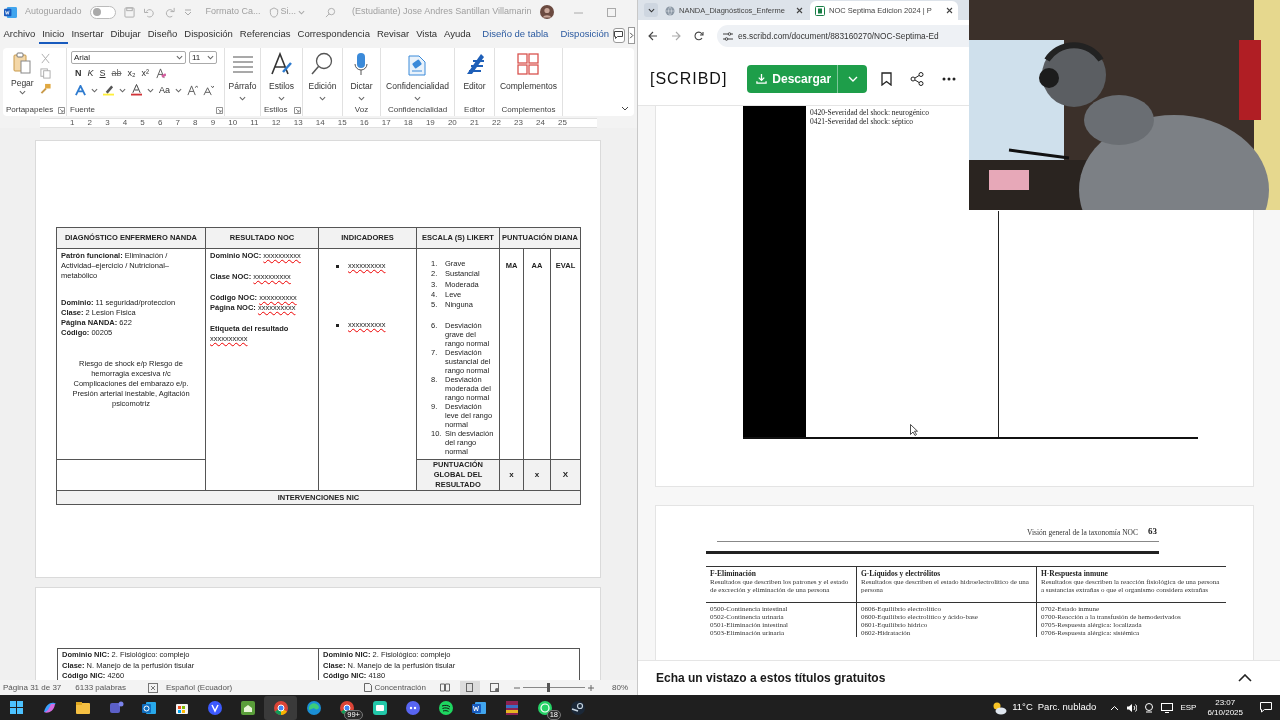 This screenshot has width=1280, height=720. I want to click on ribbon-tab: Revisar, so click(393, 35).